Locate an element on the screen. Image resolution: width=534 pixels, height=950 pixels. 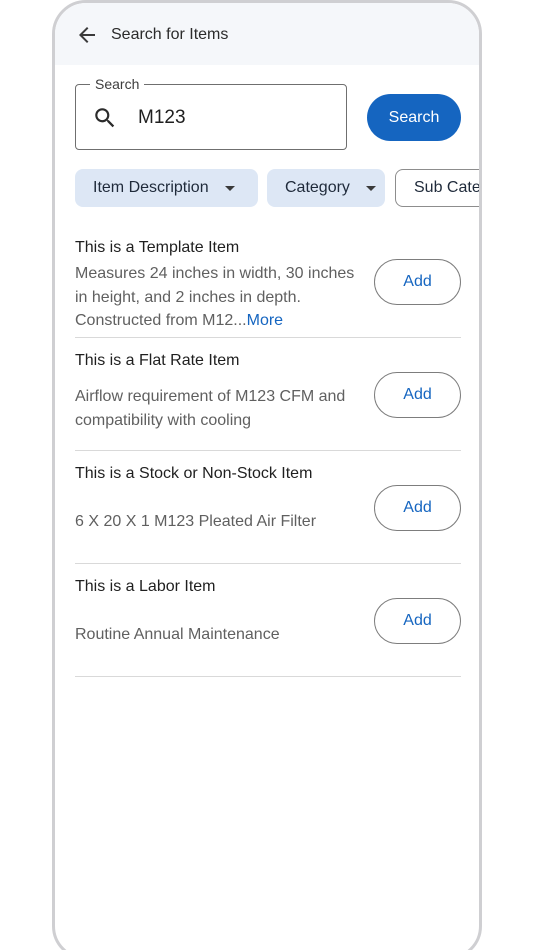
filter-chip-label: Item Description is located at coordinates (151, 187).